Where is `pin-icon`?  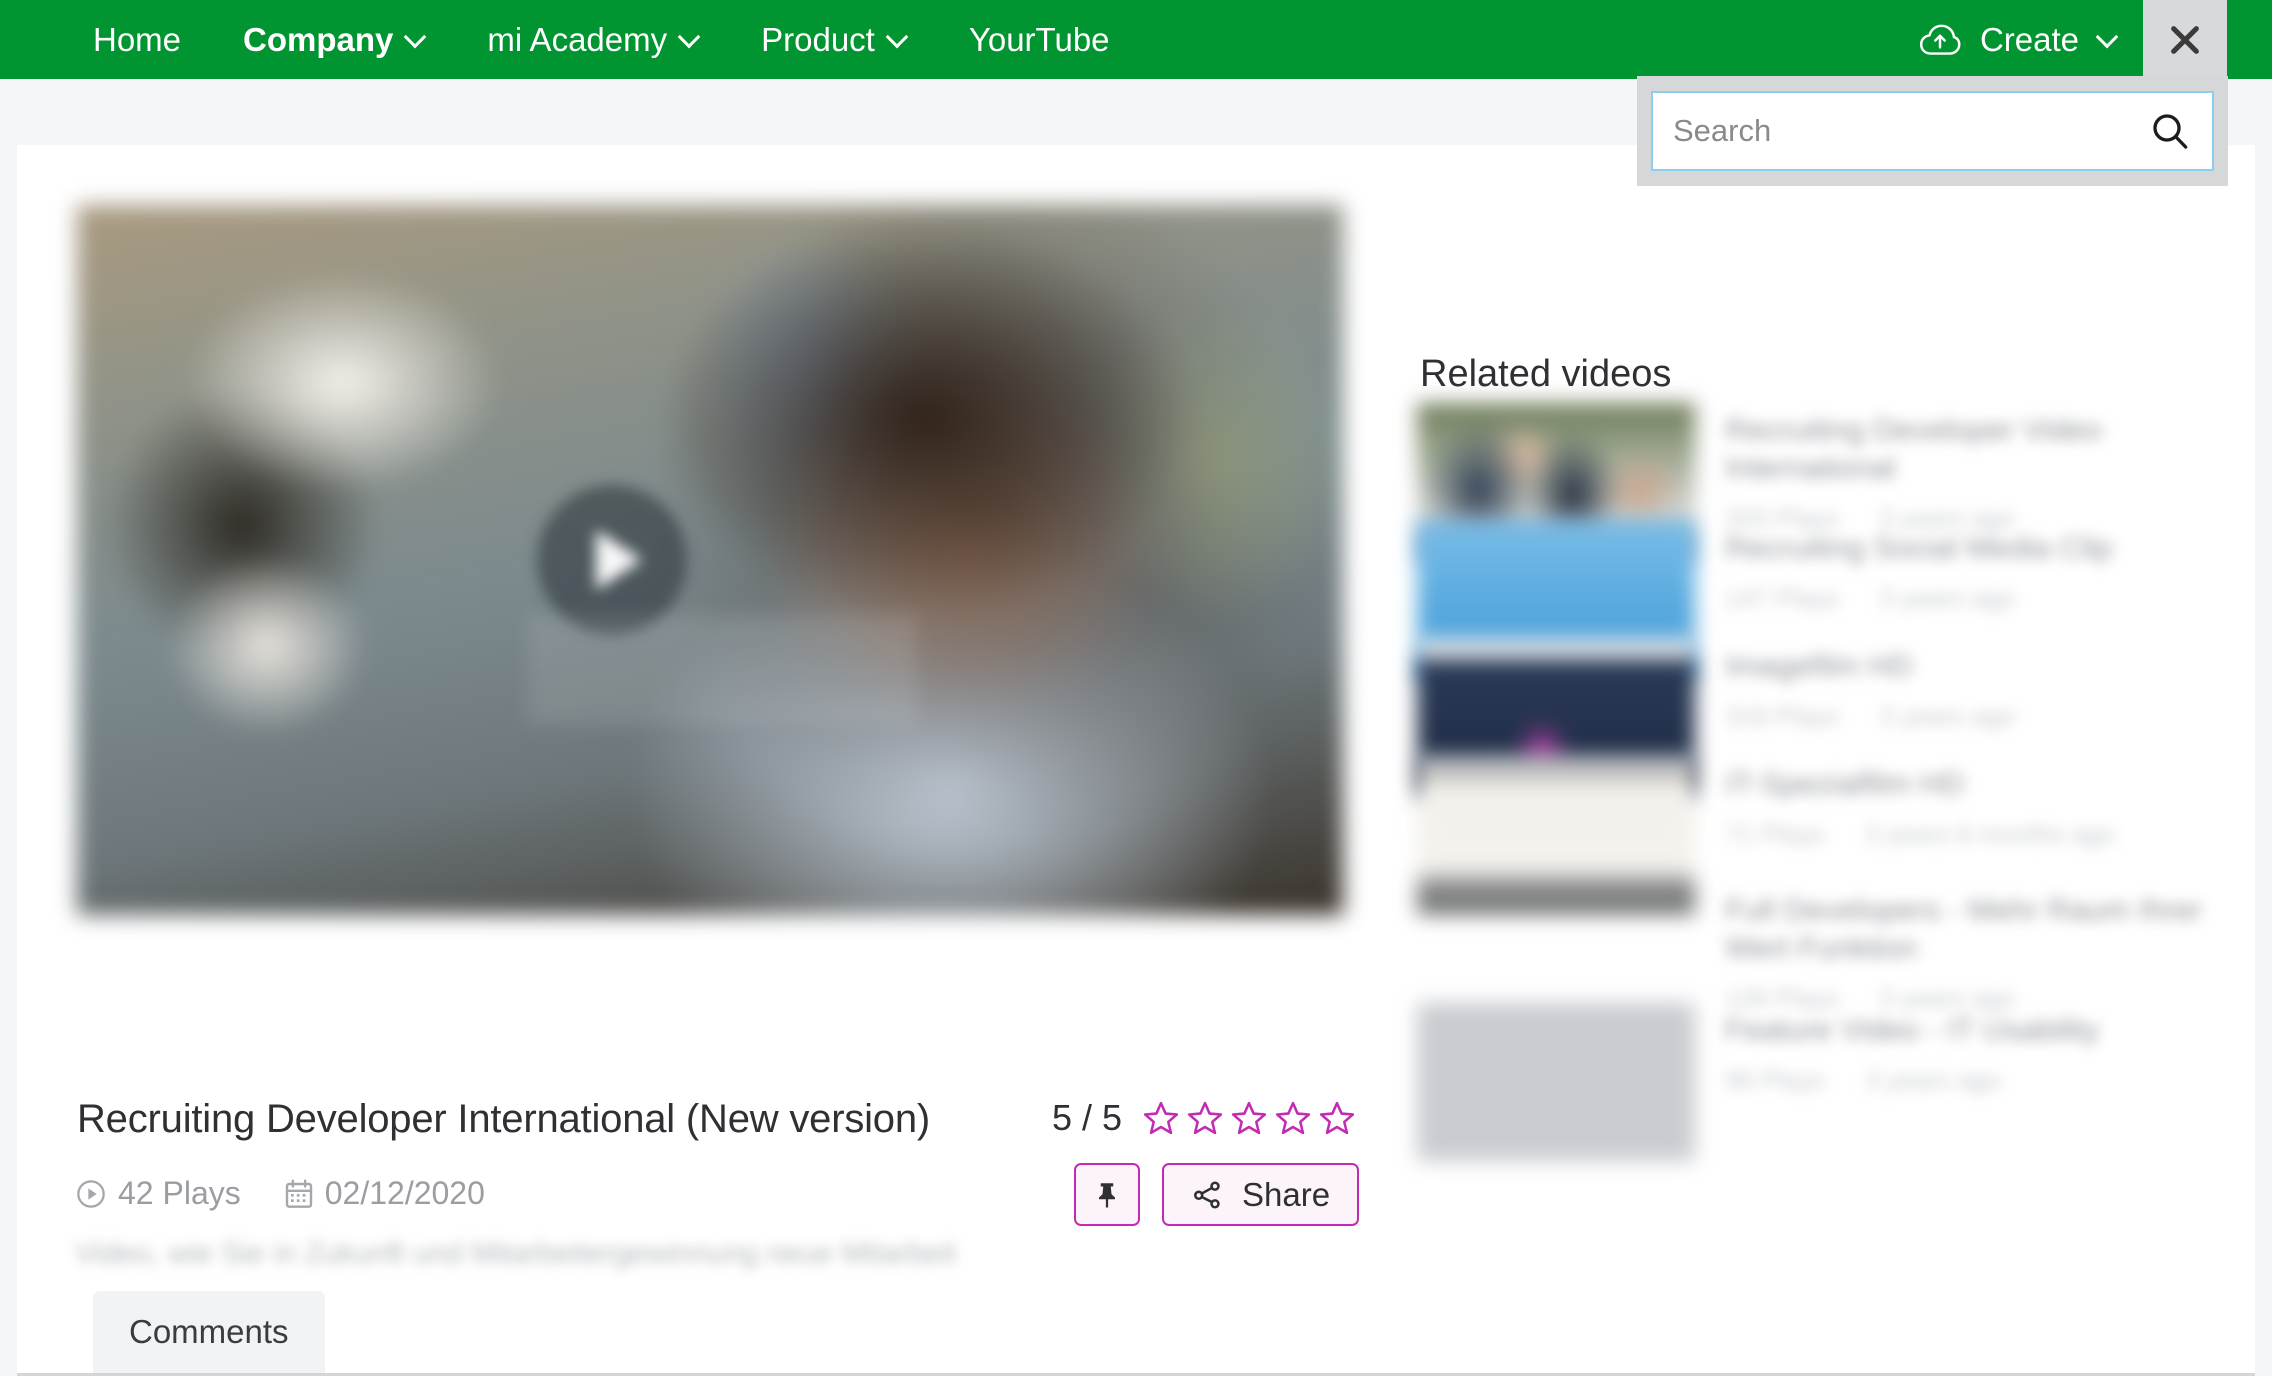
pin-icon is located at coordinates (1107, 1194).